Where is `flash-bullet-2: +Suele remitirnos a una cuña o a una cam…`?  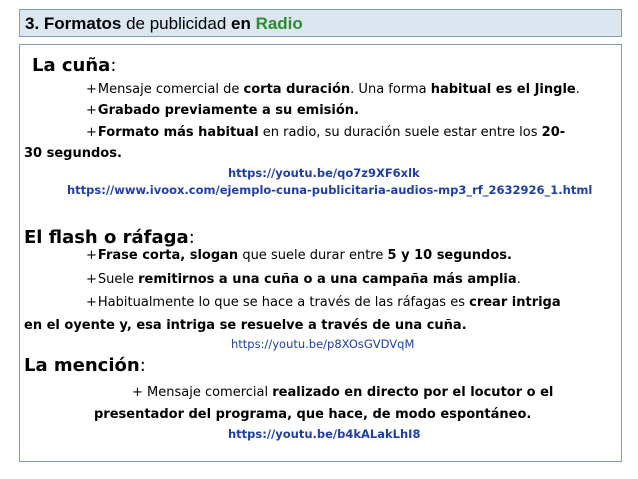
flash-bullet-2: +Suele remitirnos a una cuña o a una cam… is located at coordinates (303, 279).